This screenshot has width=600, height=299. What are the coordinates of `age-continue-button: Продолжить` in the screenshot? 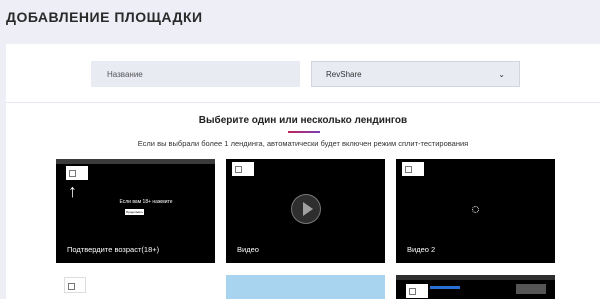 It's located at (134, 212).